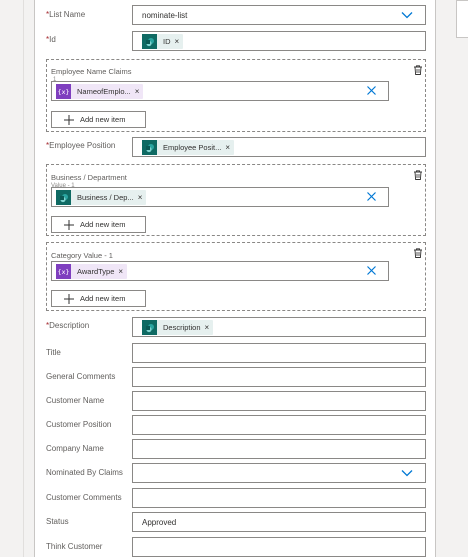 The height and width of the screenshot is (557, 468). I want to click on customer-position-label: Customer Position, so click(79, 424).